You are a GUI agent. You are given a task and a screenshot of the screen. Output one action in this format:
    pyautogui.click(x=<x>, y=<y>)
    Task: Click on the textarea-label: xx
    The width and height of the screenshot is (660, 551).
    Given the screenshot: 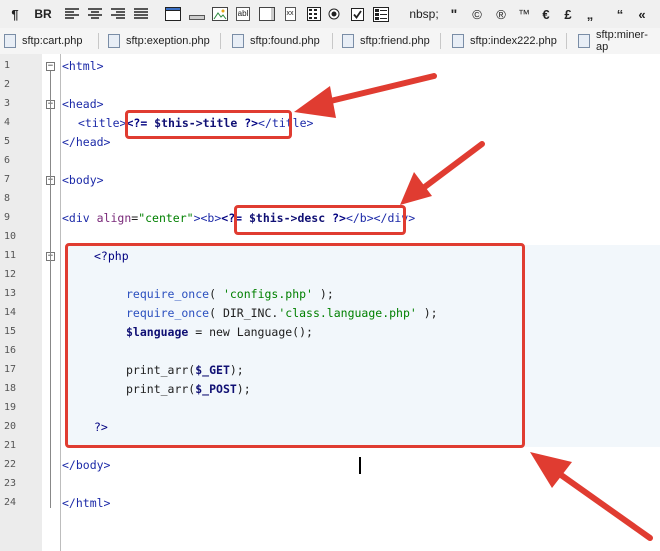 What is the action you would take?
    pyautogui.click(x=290, y=14)
    